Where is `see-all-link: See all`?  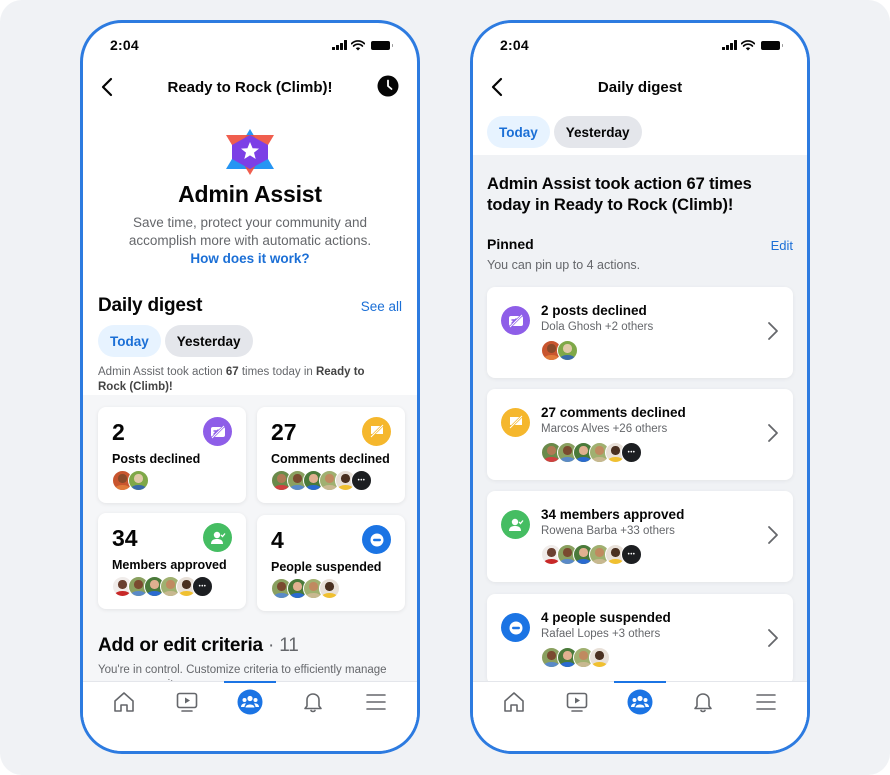 see-all-link: See all is located at coordinates (381, 306).